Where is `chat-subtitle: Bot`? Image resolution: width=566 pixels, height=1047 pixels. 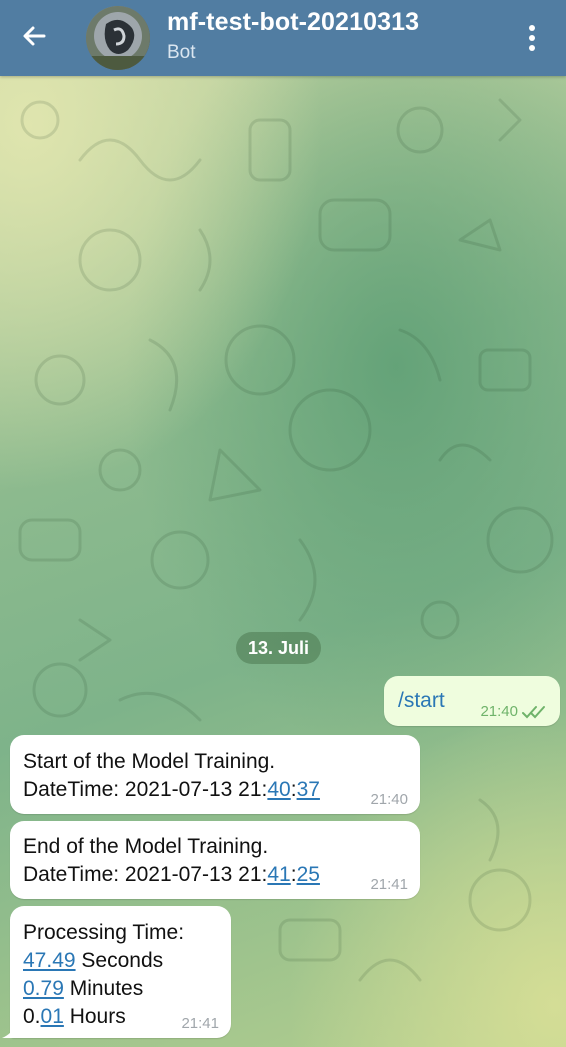
chat-subtitle: Bot is located at coordinates (181, 52).